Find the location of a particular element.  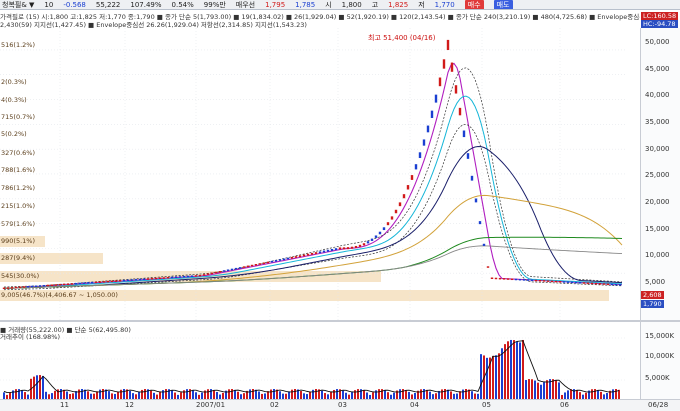

last-price-tag: 2,608 is located at coordinates (652, 295).